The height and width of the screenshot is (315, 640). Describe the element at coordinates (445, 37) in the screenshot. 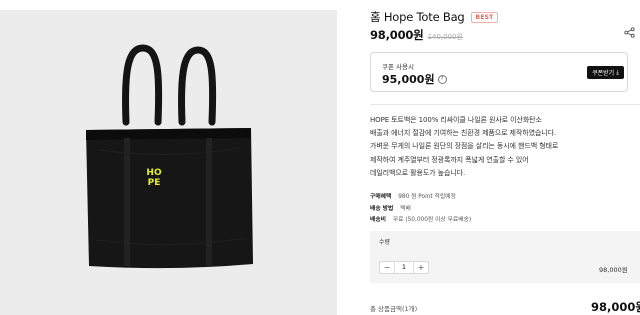

I see `original-price: 140,000원` at that location.